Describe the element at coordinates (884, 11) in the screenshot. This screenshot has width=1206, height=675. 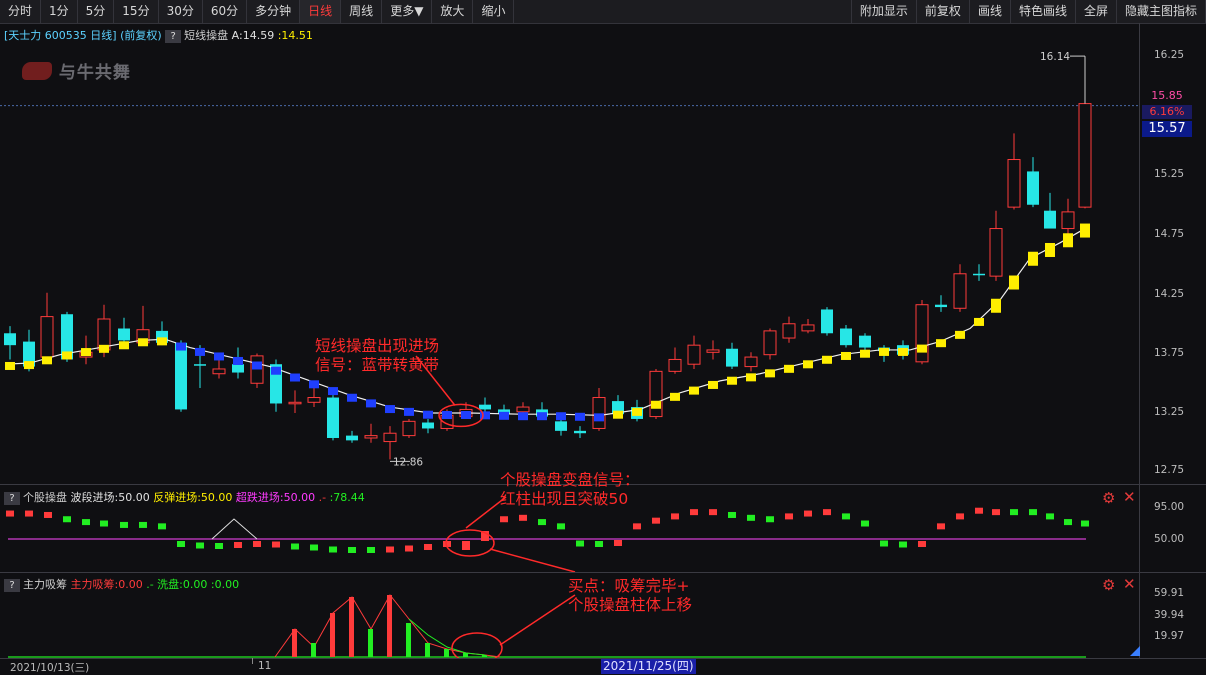
I see `toolbar-right-button-0: 附加显示` at that location.